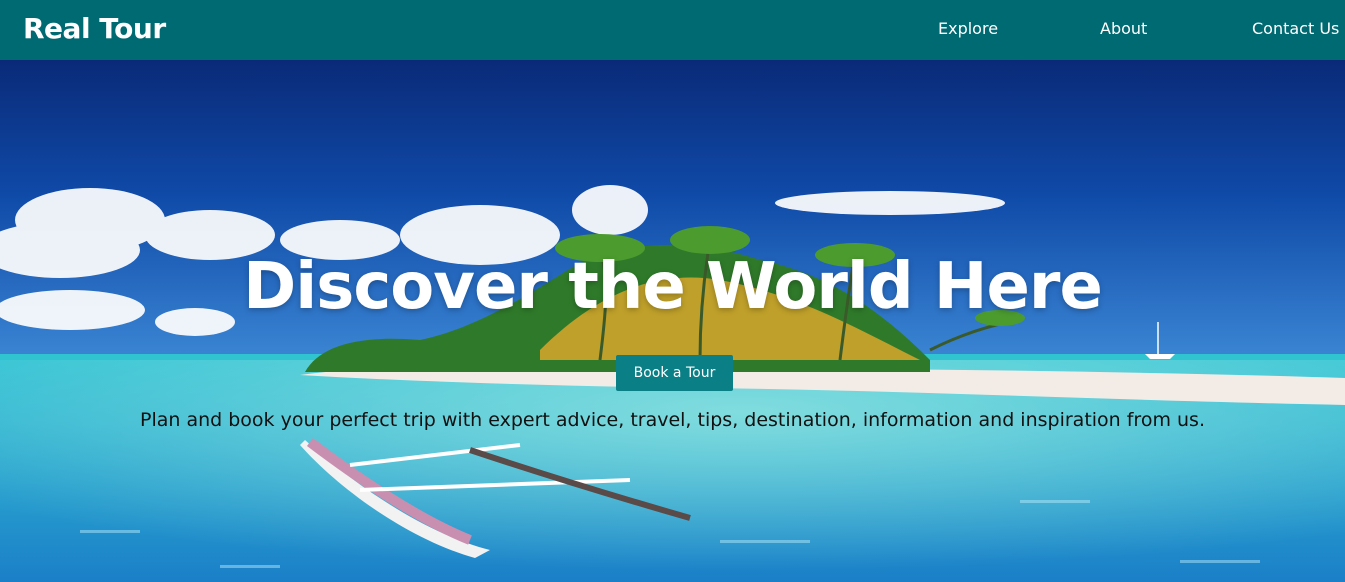 The image size is (1345, 582). I want to click on book-tour-button: Book a Tour, so click(674, 373).